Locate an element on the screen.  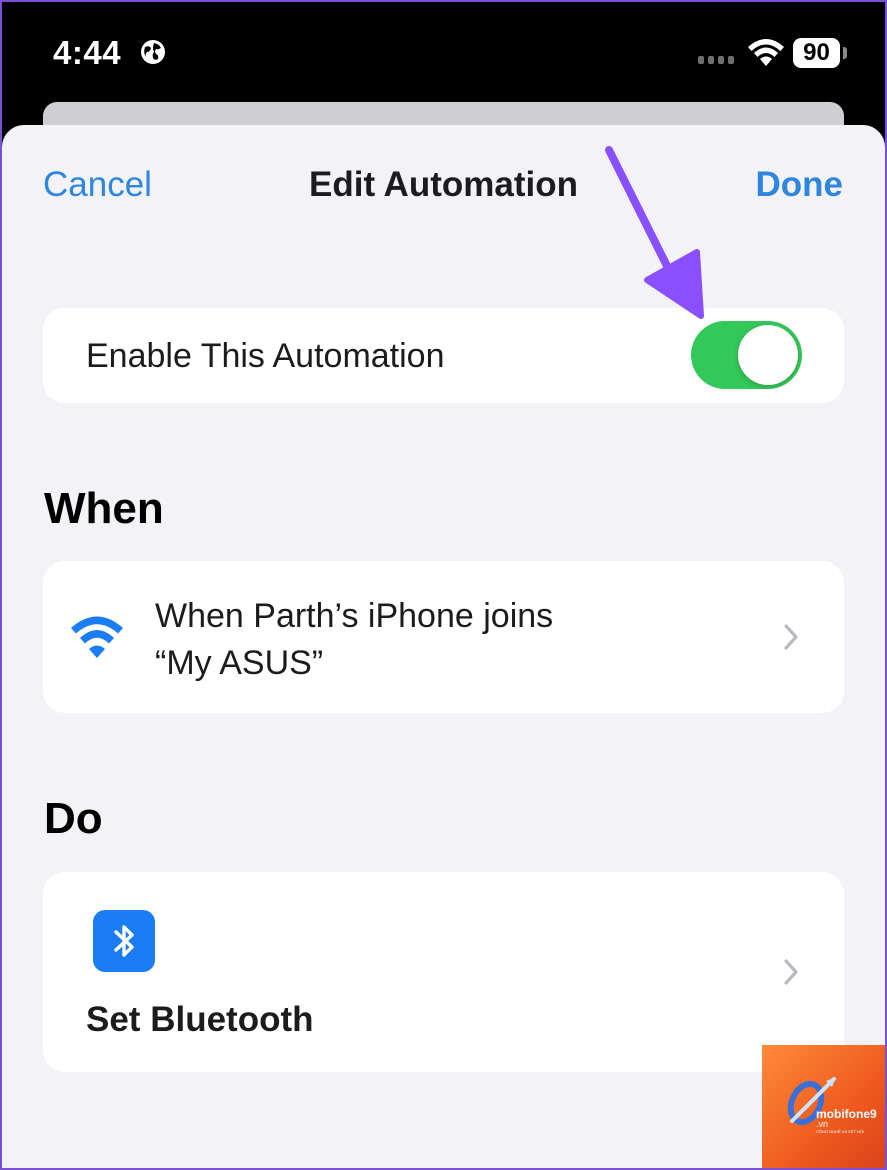
enable-automation-toggle is located at coordinates (746, 355).